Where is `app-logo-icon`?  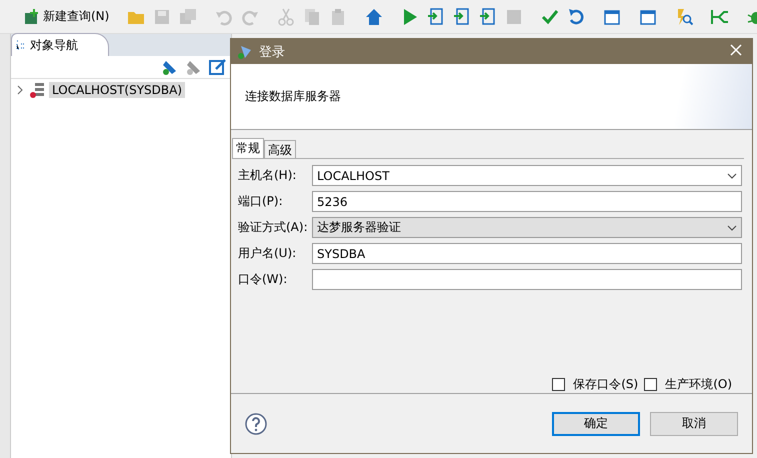 app-logo-icon is located at coordinates (245, 52).